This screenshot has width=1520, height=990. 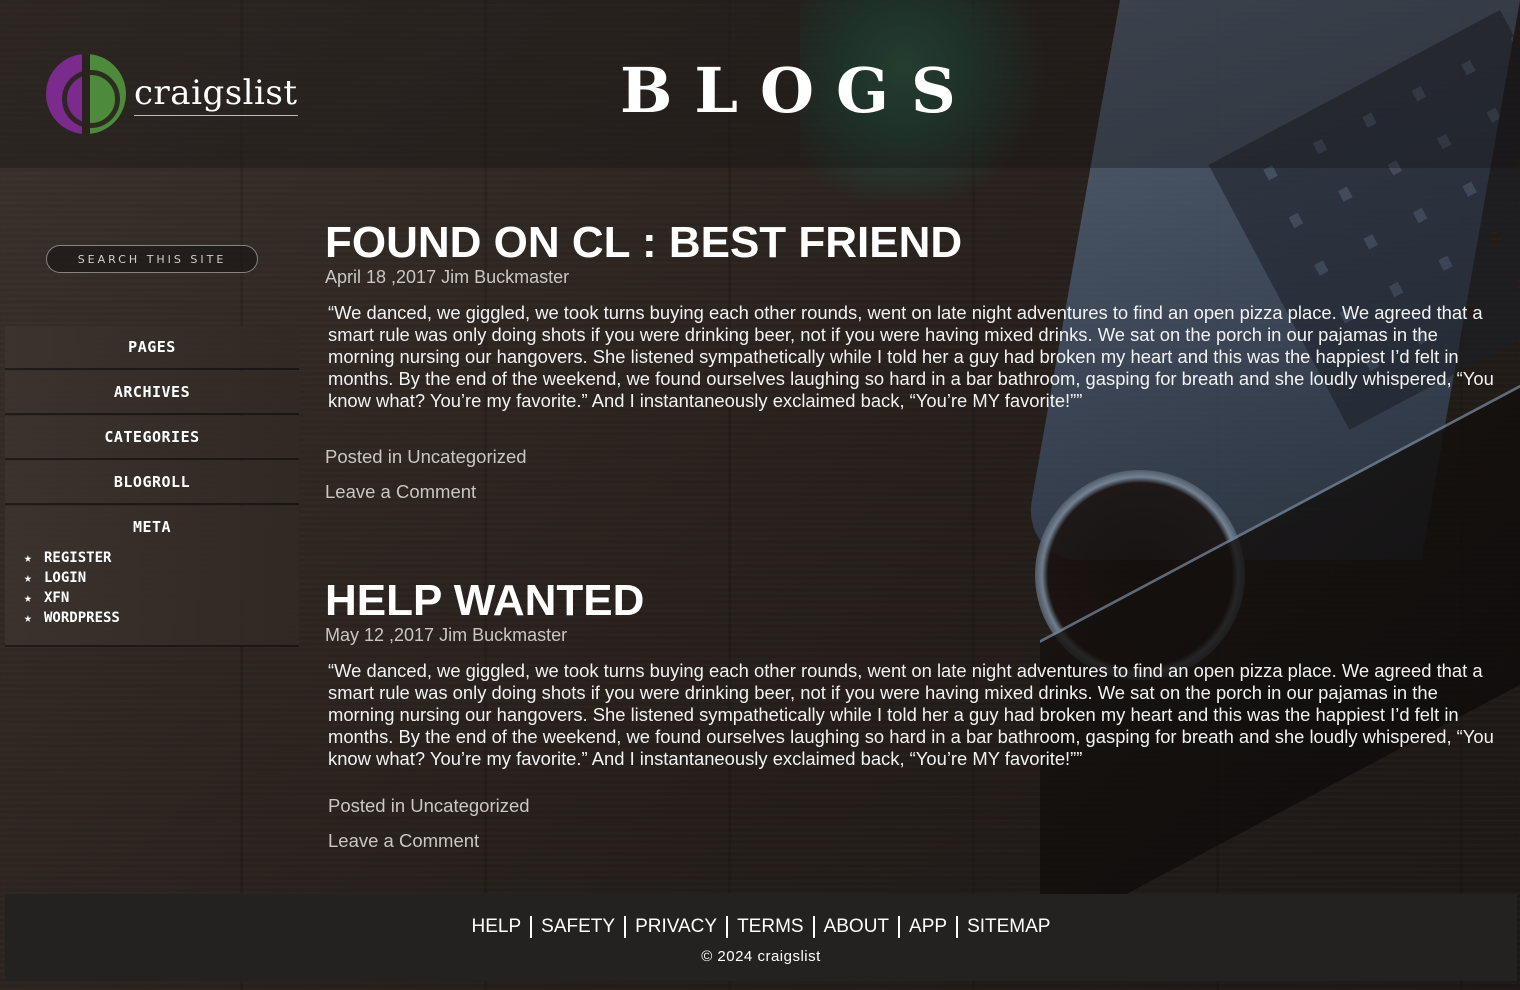 What do you see at coordinates (65, 578) in the screenshot?
I see `meta-item-label: LOGIN` at bounding box center [65, 578].